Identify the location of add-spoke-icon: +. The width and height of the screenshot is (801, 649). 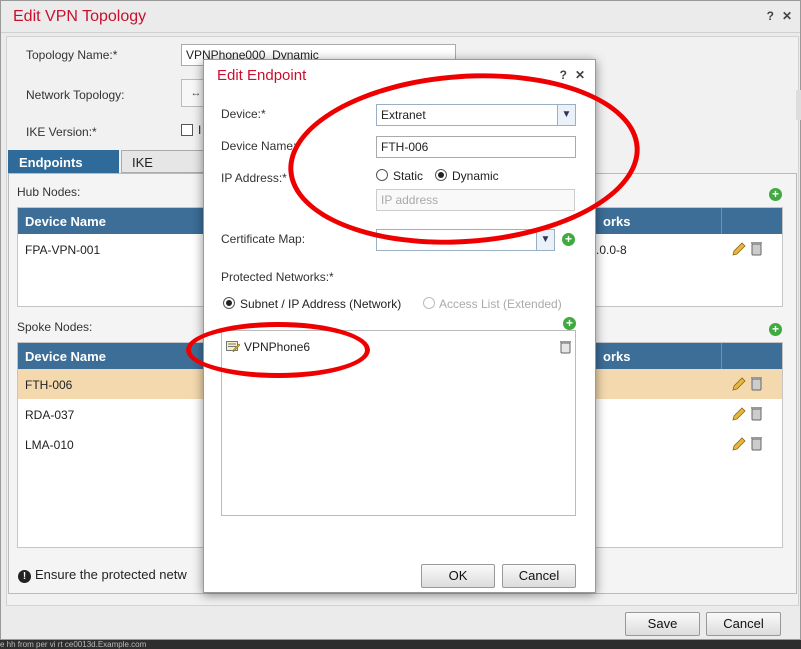
(775, 329).